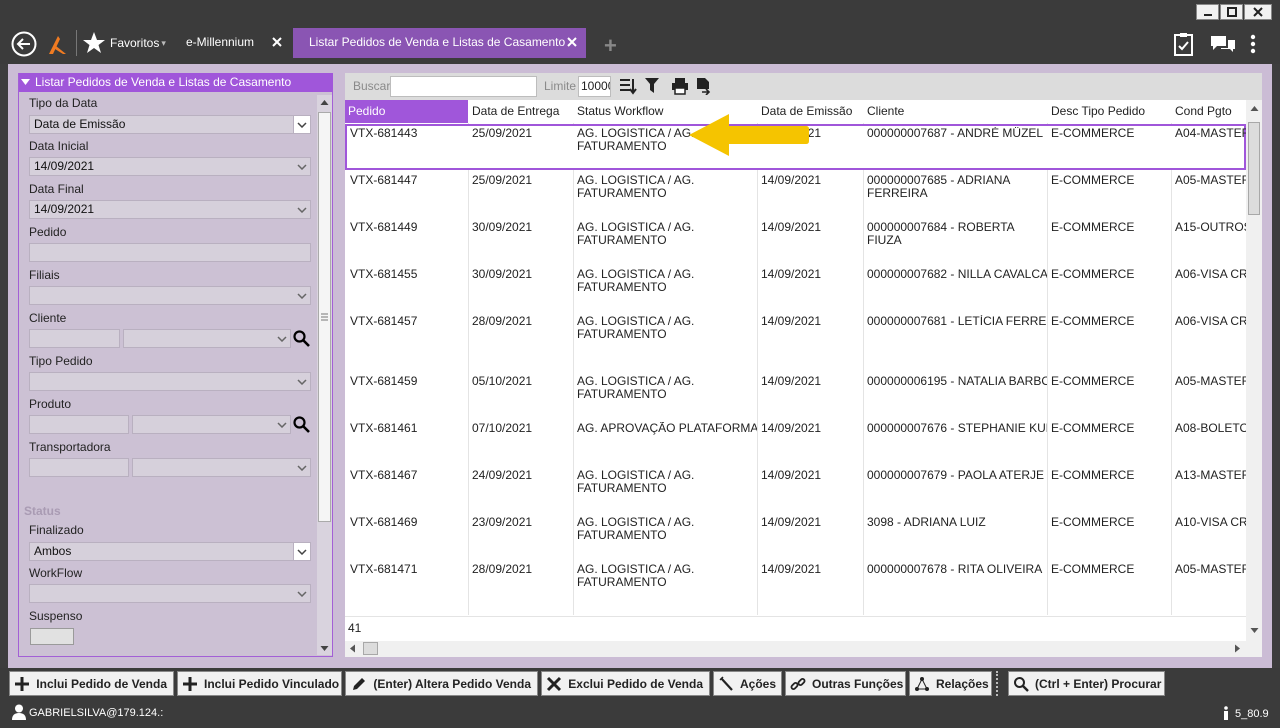 This screenshot has width=1280, height=728. I want to click on relacoes-button: Relações, so click(950, 683).